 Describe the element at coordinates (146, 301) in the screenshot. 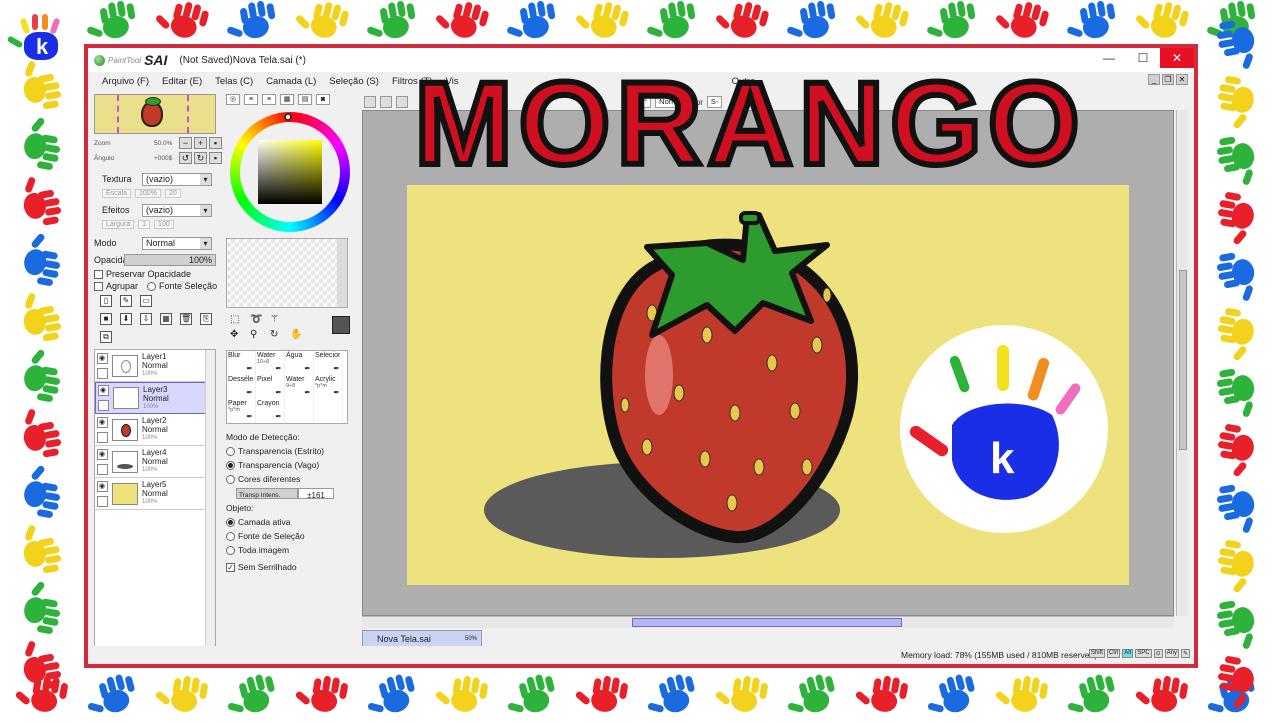

I see `new-folder-icon: ▭` at that location.